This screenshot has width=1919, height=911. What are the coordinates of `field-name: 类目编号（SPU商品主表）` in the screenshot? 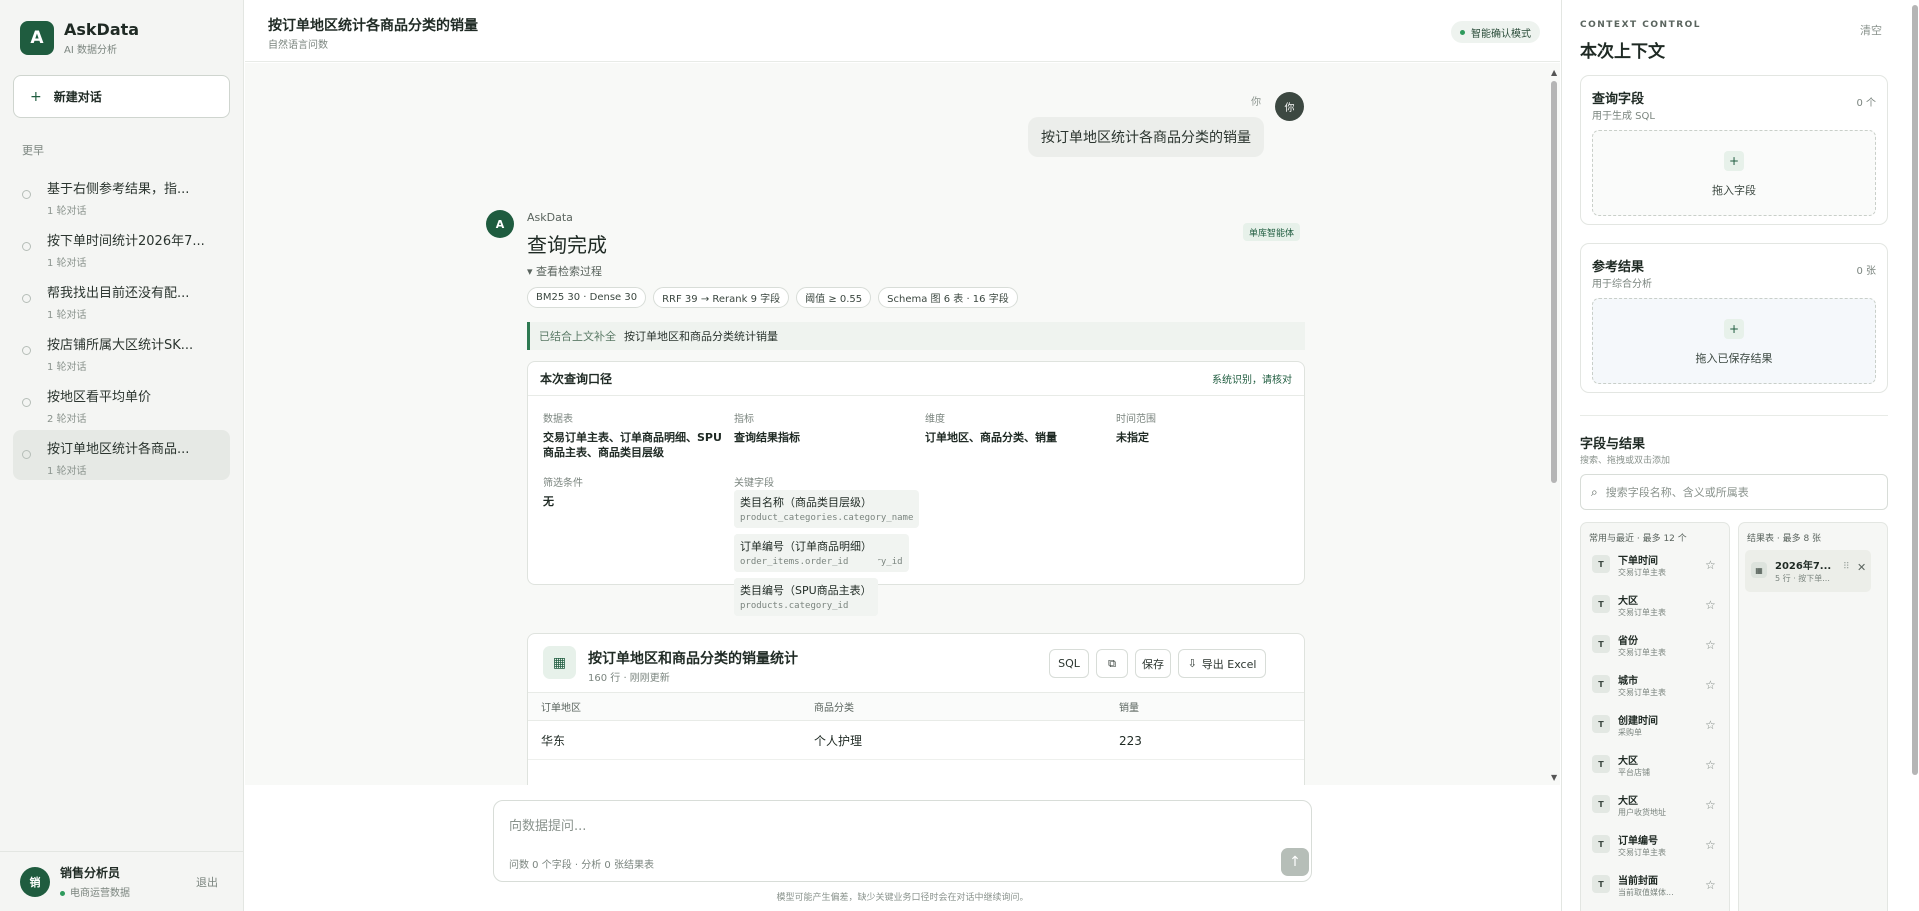 It's located at (806, 590).